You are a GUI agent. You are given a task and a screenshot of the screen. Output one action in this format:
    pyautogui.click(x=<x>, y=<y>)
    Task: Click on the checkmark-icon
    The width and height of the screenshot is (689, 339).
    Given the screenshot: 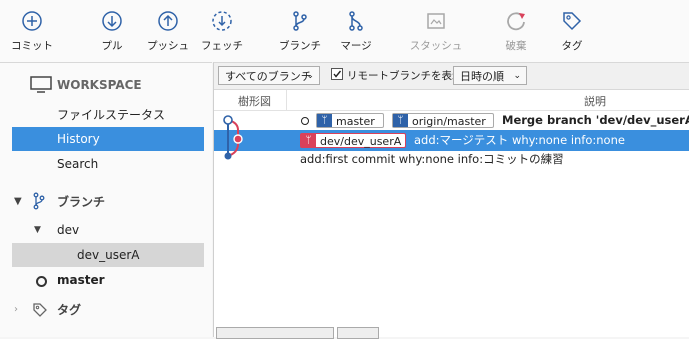 What is the action you would take?
    pyautogui.click(x=337, y=74)
    